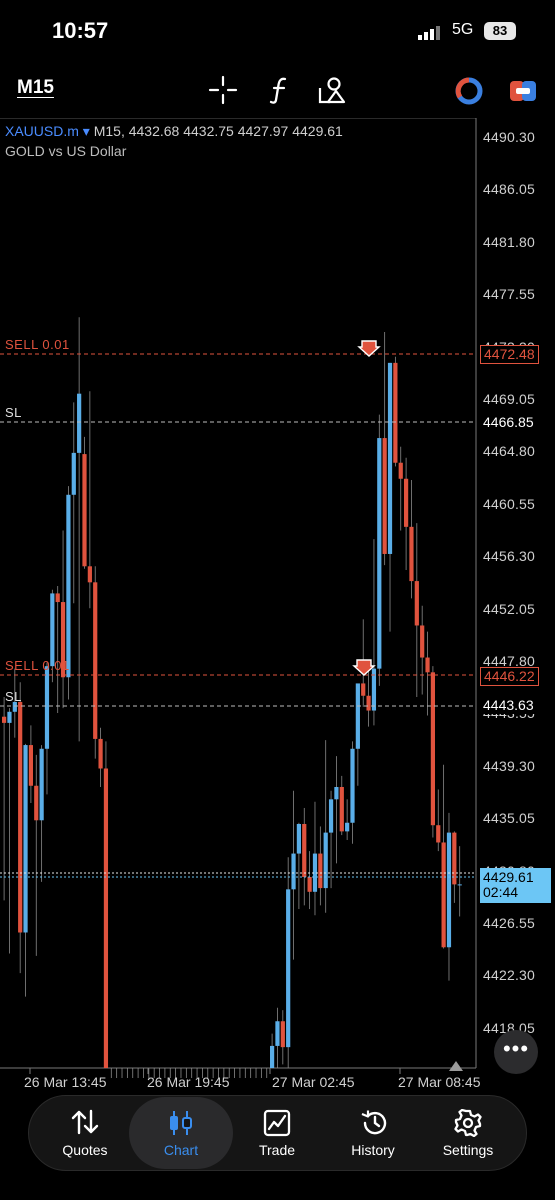 The width and height of the screenshot is (555, 1200). Describe the element at coordinates (468, 1150) in the screenshot. I see `nav-settings-label: Settings` at that location.